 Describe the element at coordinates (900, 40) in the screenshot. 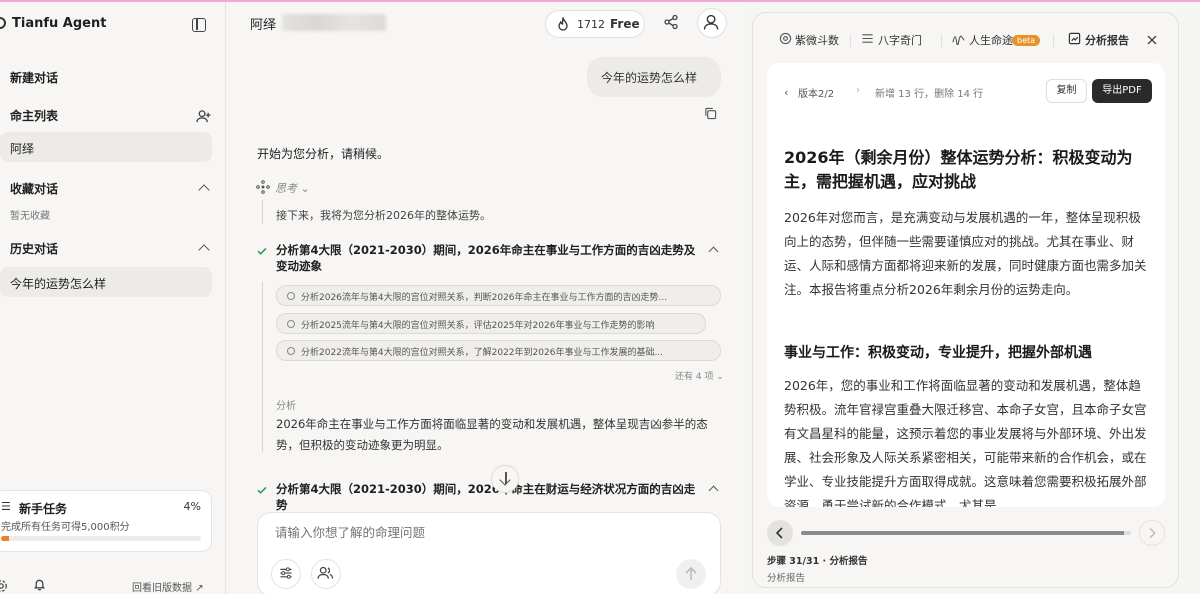

I see `tab-bazi: 八字奇门` at that location.